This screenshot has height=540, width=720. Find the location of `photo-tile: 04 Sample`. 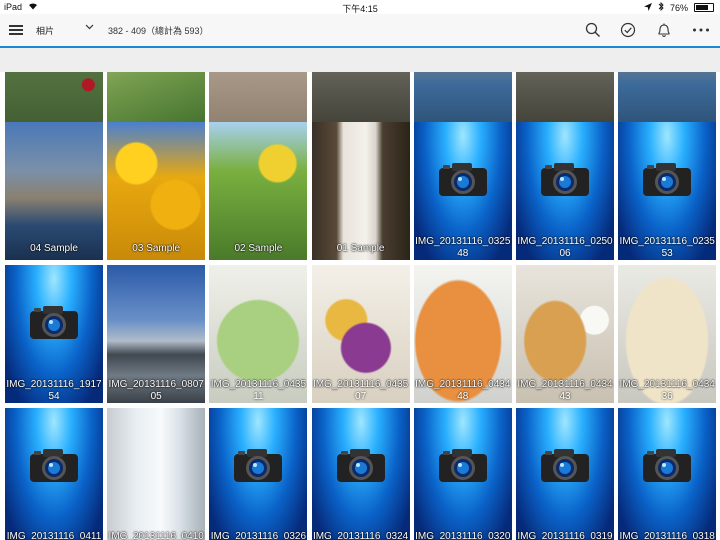

photo-tile: 04 Sample is located at coordinates (54, 191).